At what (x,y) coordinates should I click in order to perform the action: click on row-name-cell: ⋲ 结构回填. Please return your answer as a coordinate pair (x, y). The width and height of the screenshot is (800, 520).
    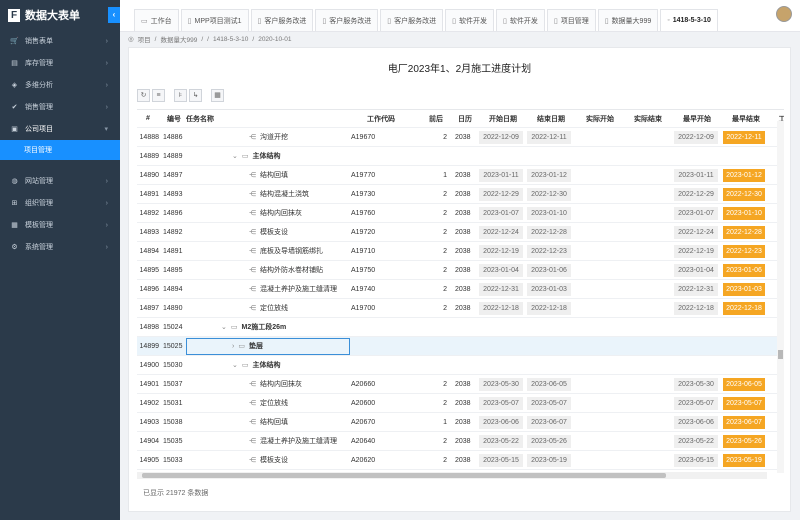
    Looking at the image, I should click on (268, 175).